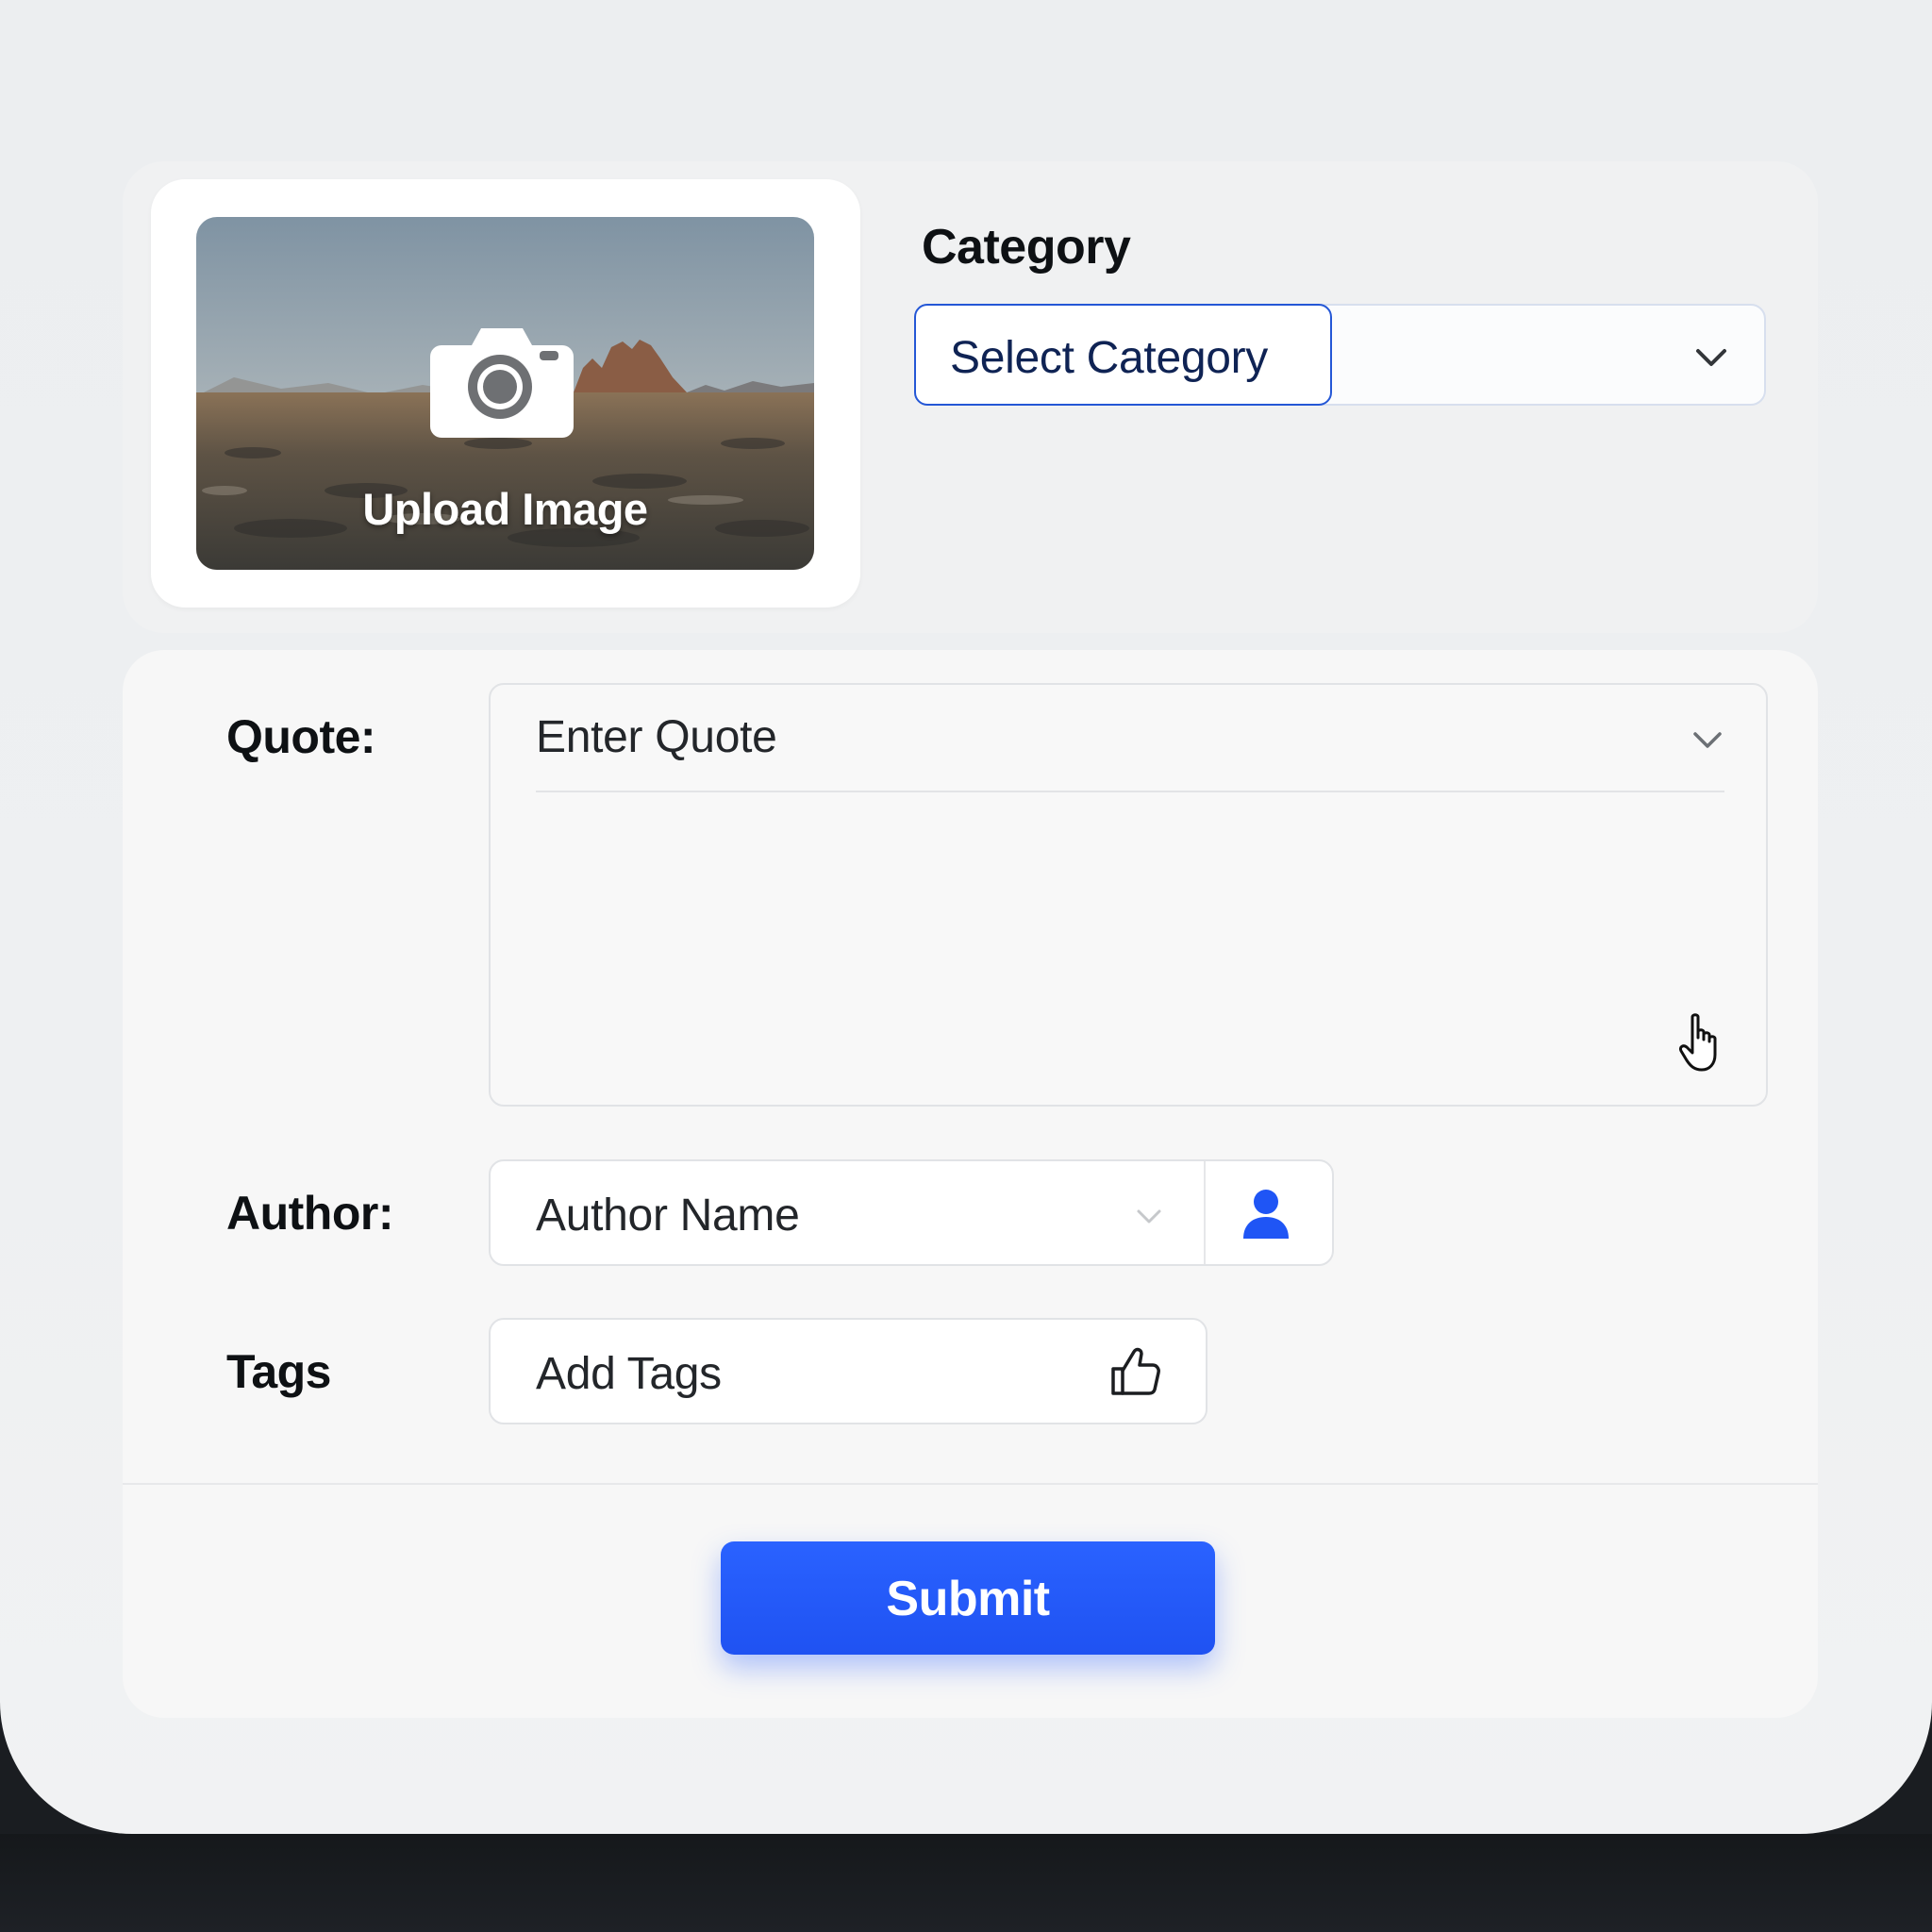 This screenshot has width=1932, height=1932. I want to click on category-select: Select Category, so click(1340, 355).